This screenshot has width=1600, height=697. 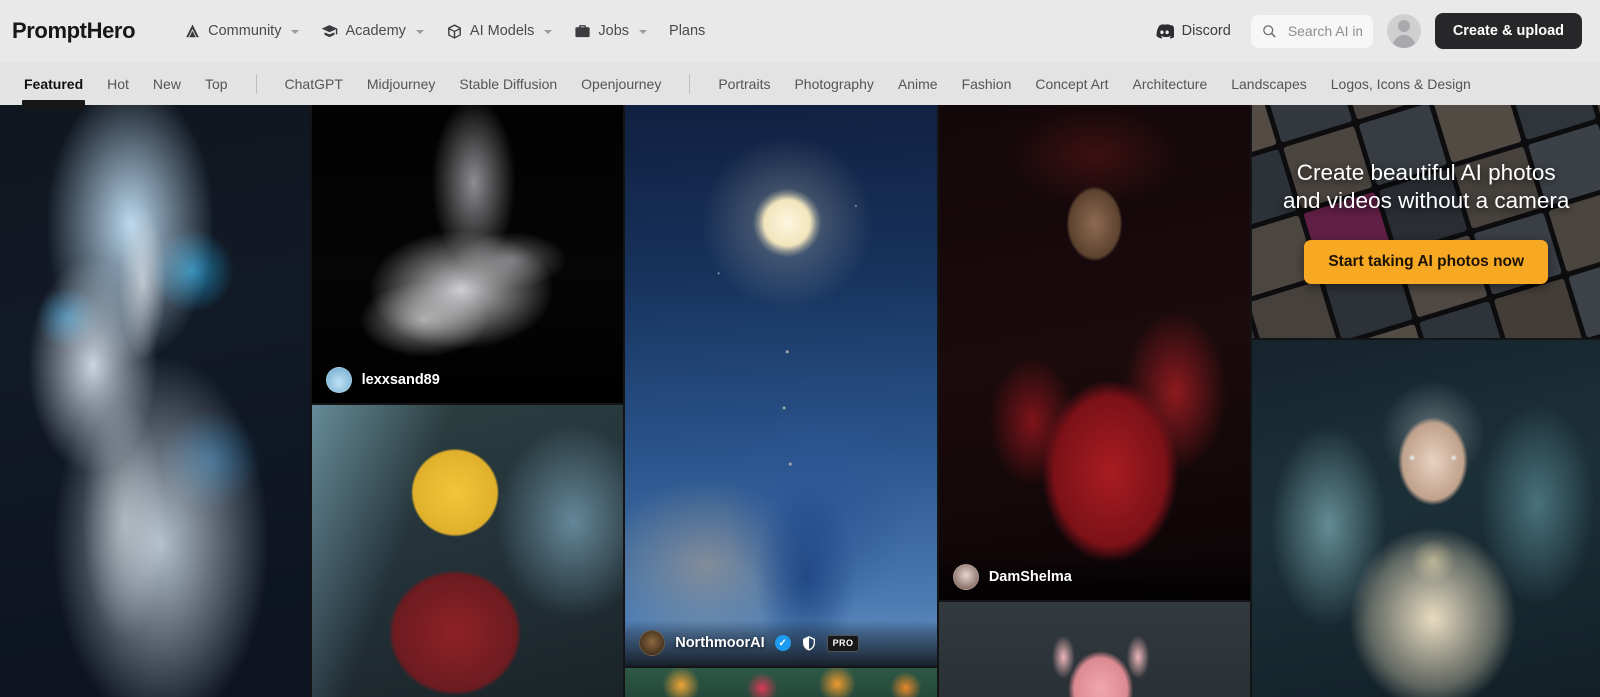 I want to click on nav-item-jobs-label: Jobs, so click(x=614, y=31).